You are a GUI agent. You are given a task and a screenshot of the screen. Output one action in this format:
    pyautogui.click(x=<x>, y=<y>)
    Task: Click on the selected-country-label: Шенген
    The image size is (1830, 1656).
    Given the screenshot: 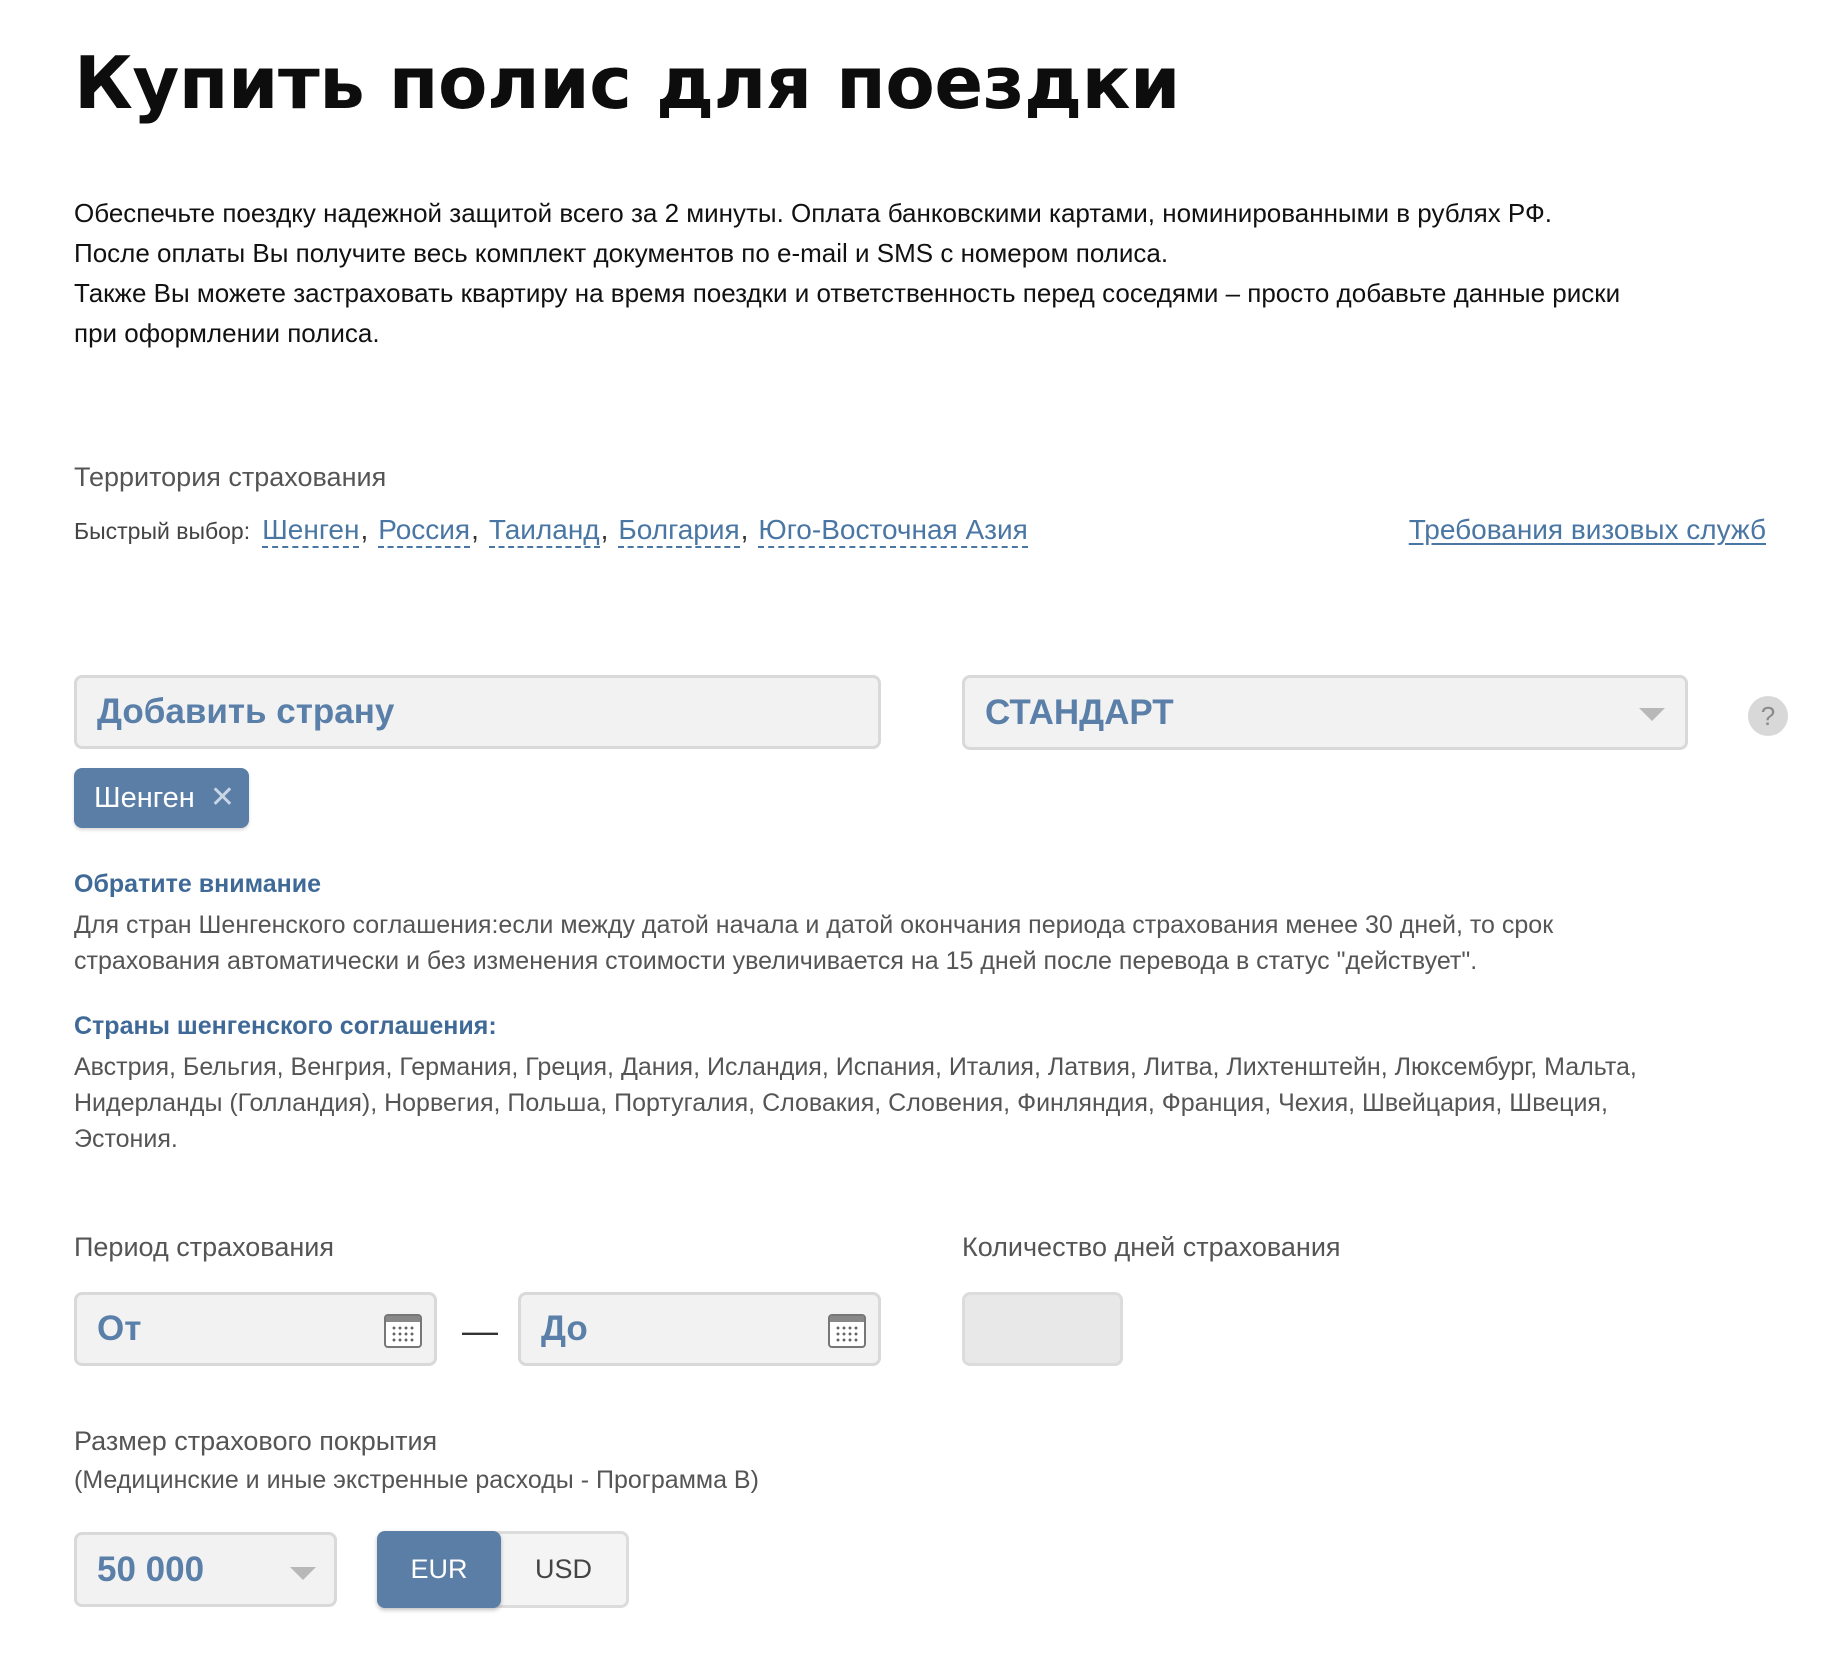 What is the action you would take?
    pyautogui.click(x=144, y=797)
    